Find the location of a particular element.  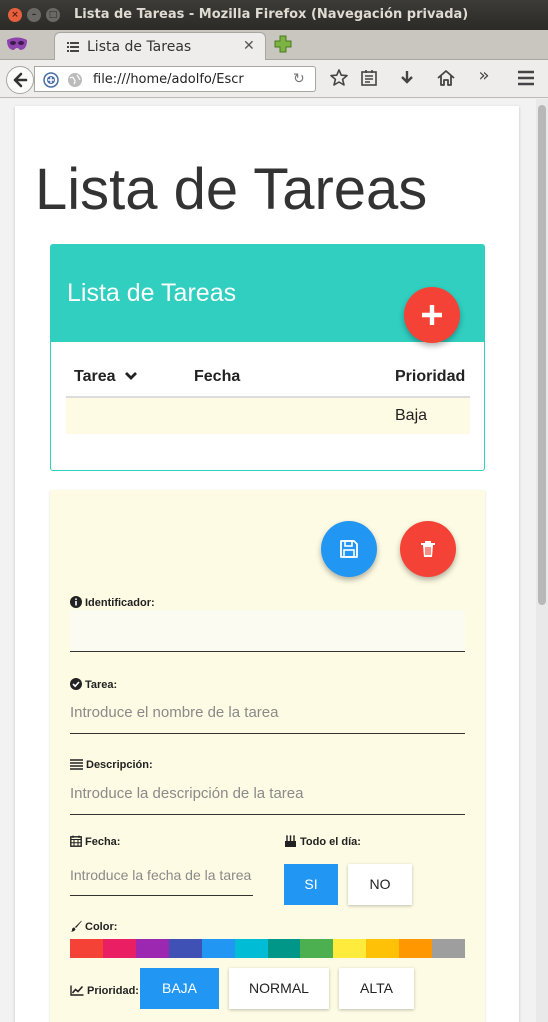

all-day-no-button: NO is located at coordinates (380, 884).